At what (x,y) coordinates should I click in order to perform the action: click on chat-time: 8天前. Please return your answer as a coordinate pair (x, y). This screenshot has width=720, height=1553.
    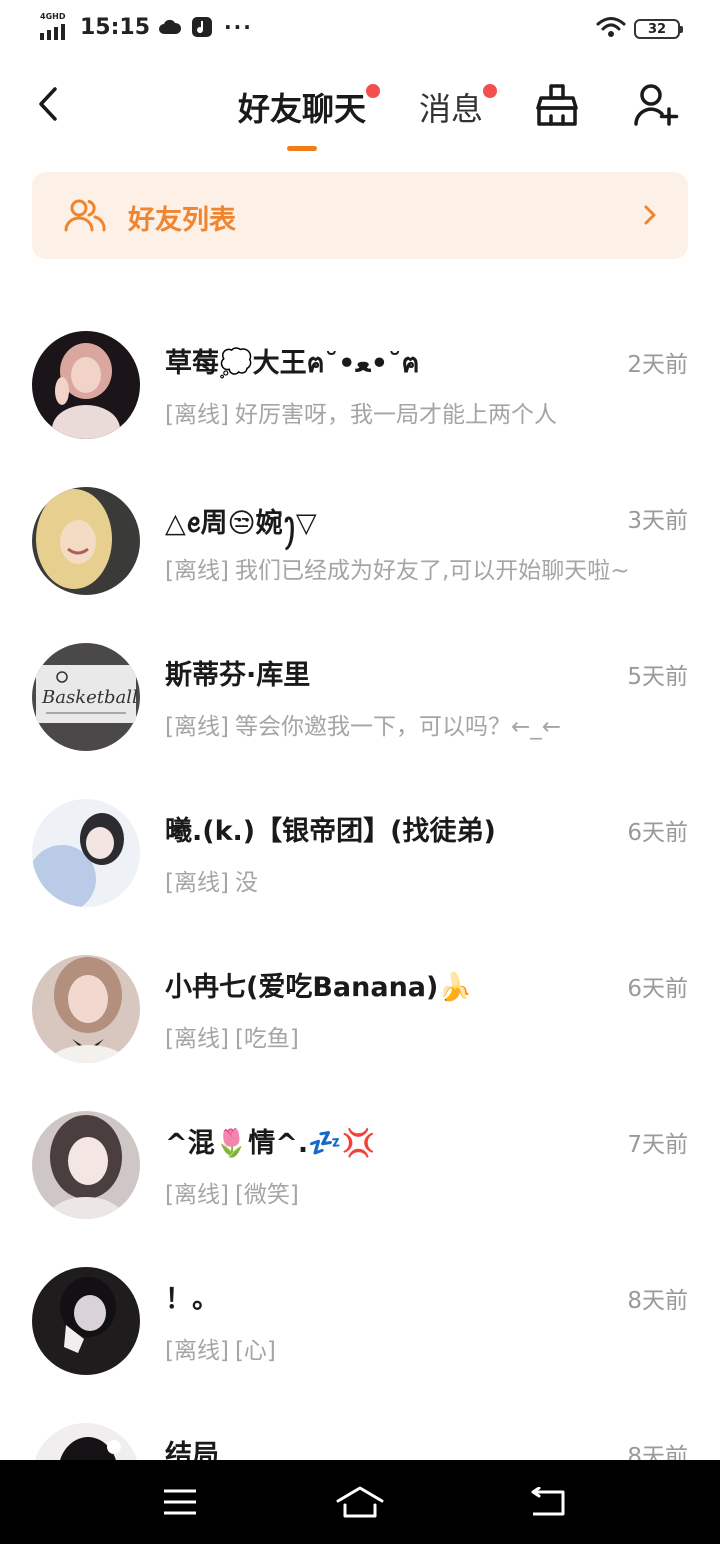
    Looking at the image, I should click on (657, 1301).